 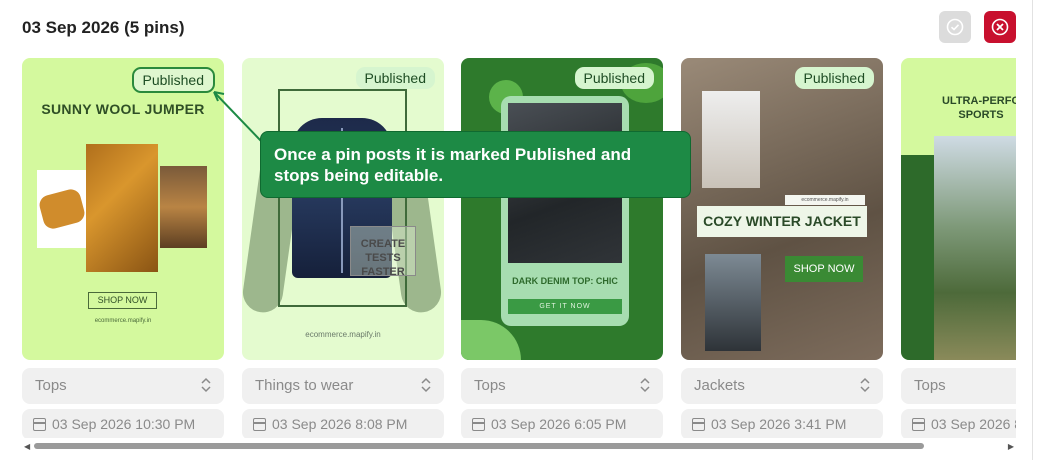 I want to click on category-select: Things to wear, so click(x=343, y=386).